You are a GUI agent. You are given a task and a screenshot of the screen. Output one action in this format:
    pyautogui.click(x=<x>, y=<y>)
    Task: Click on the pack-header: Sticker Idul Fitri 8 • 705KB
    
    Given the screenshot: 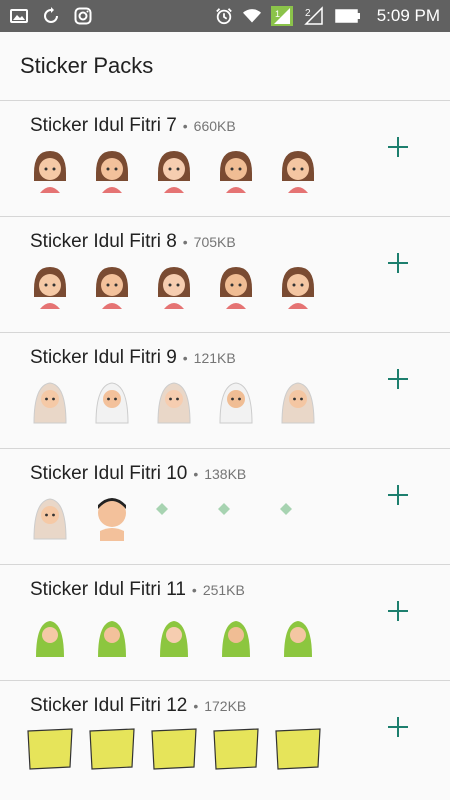 What is the action you would take?
    pyautogui.click(x=133, y=242)
    